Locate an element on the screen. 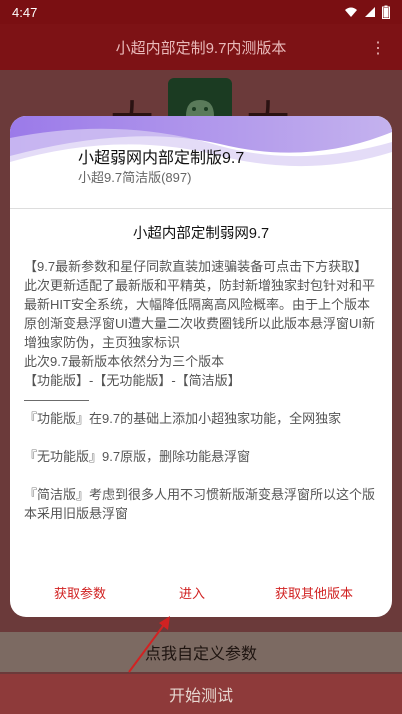 The height and width of the screenshot is (714, 402). arrow-annotation-icon is located at coordinates (149, 644).